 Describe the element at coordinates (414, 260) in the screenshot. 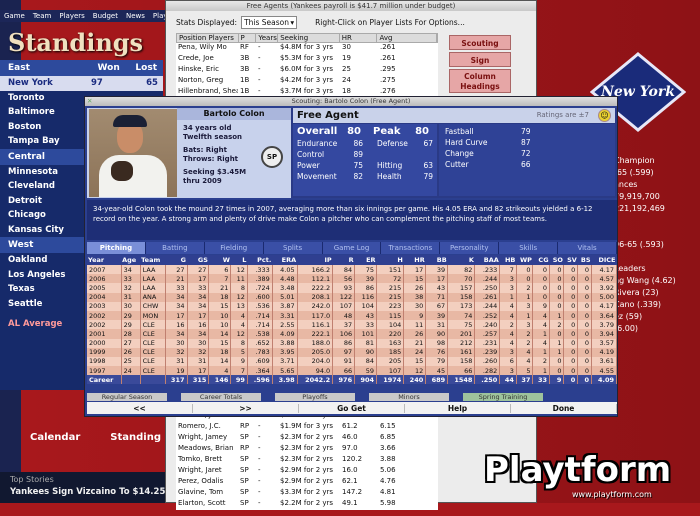

I see `stat-column-header: HR` at that location.